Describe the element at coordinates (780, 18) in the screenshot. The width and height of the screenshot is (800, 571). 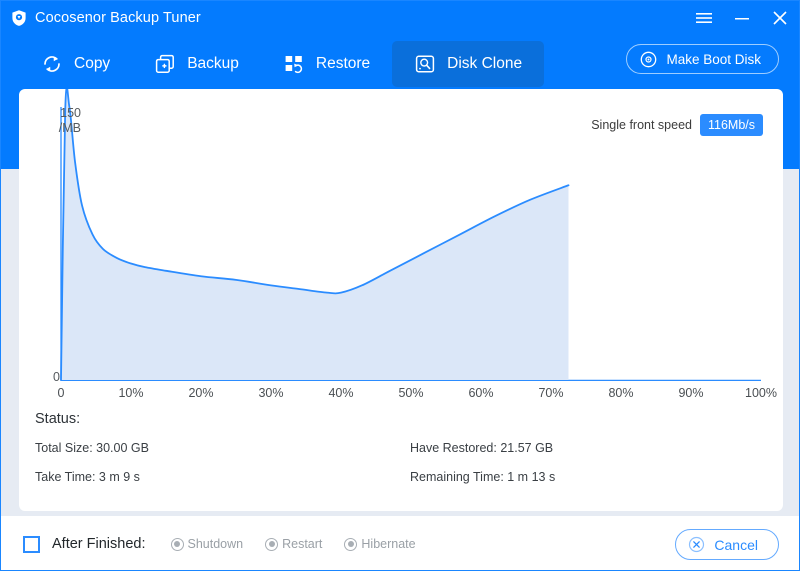
I see `close-icon` at that location.